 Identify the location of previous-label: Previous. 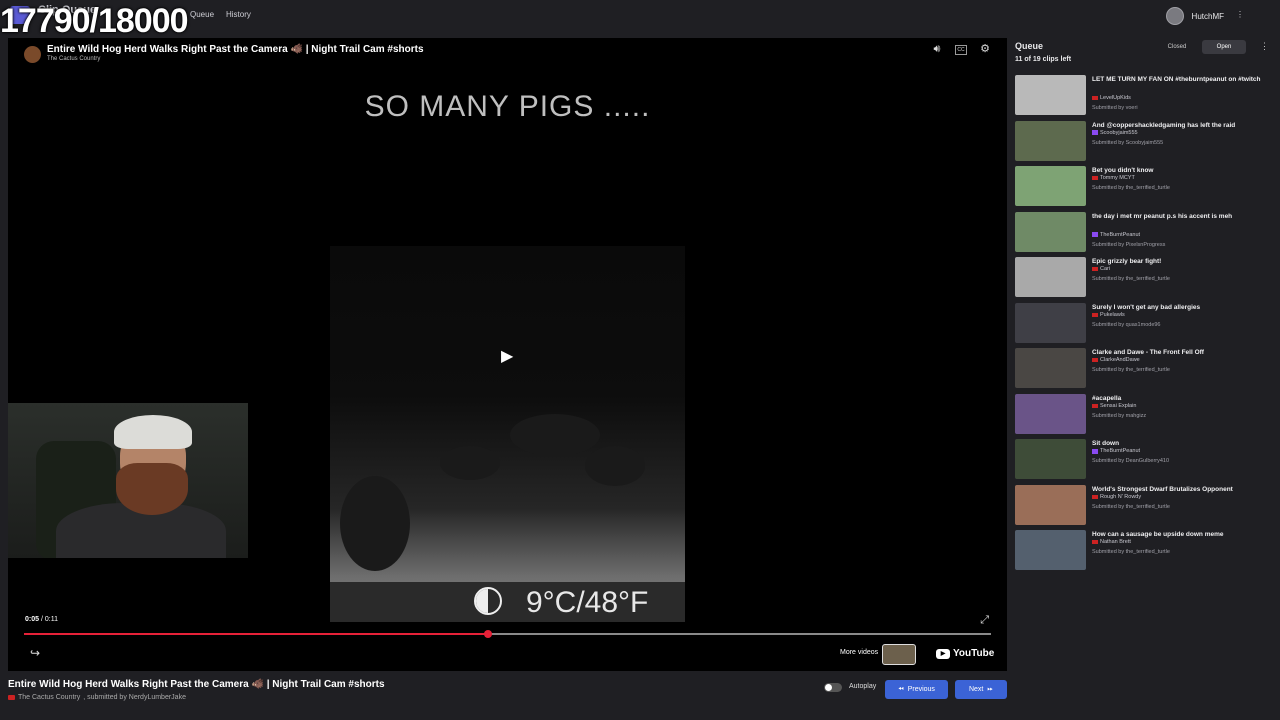
(921, 689).